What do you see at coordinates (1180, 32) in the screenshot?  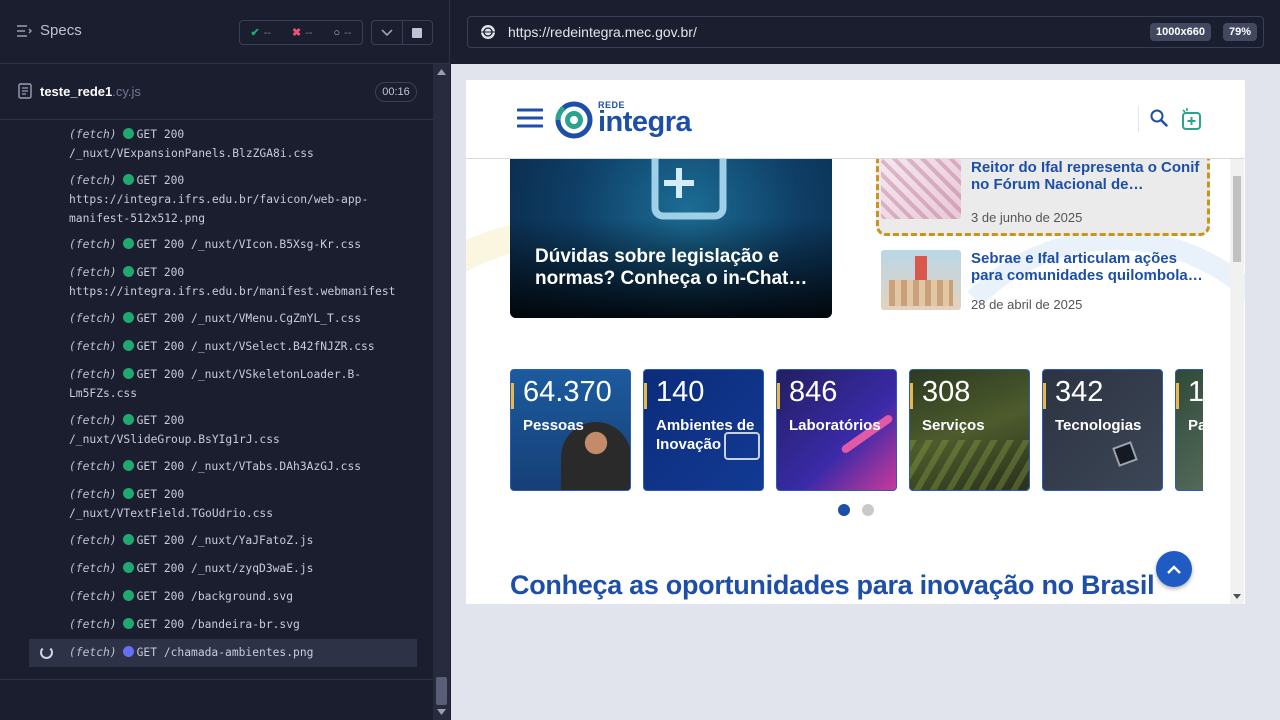 I see `viewport-size-badge: 1000x660` at bounding box center [1180, 32].